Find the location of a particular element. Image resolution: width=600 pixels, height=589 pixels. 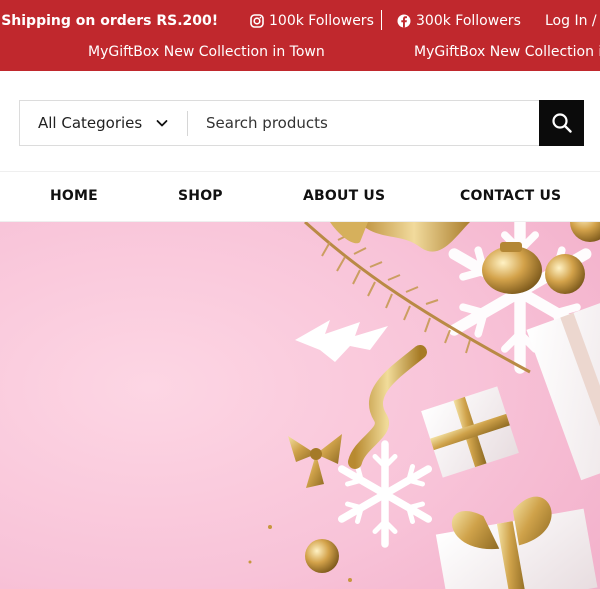

instagram-icon is located at coordinates (257, 21).